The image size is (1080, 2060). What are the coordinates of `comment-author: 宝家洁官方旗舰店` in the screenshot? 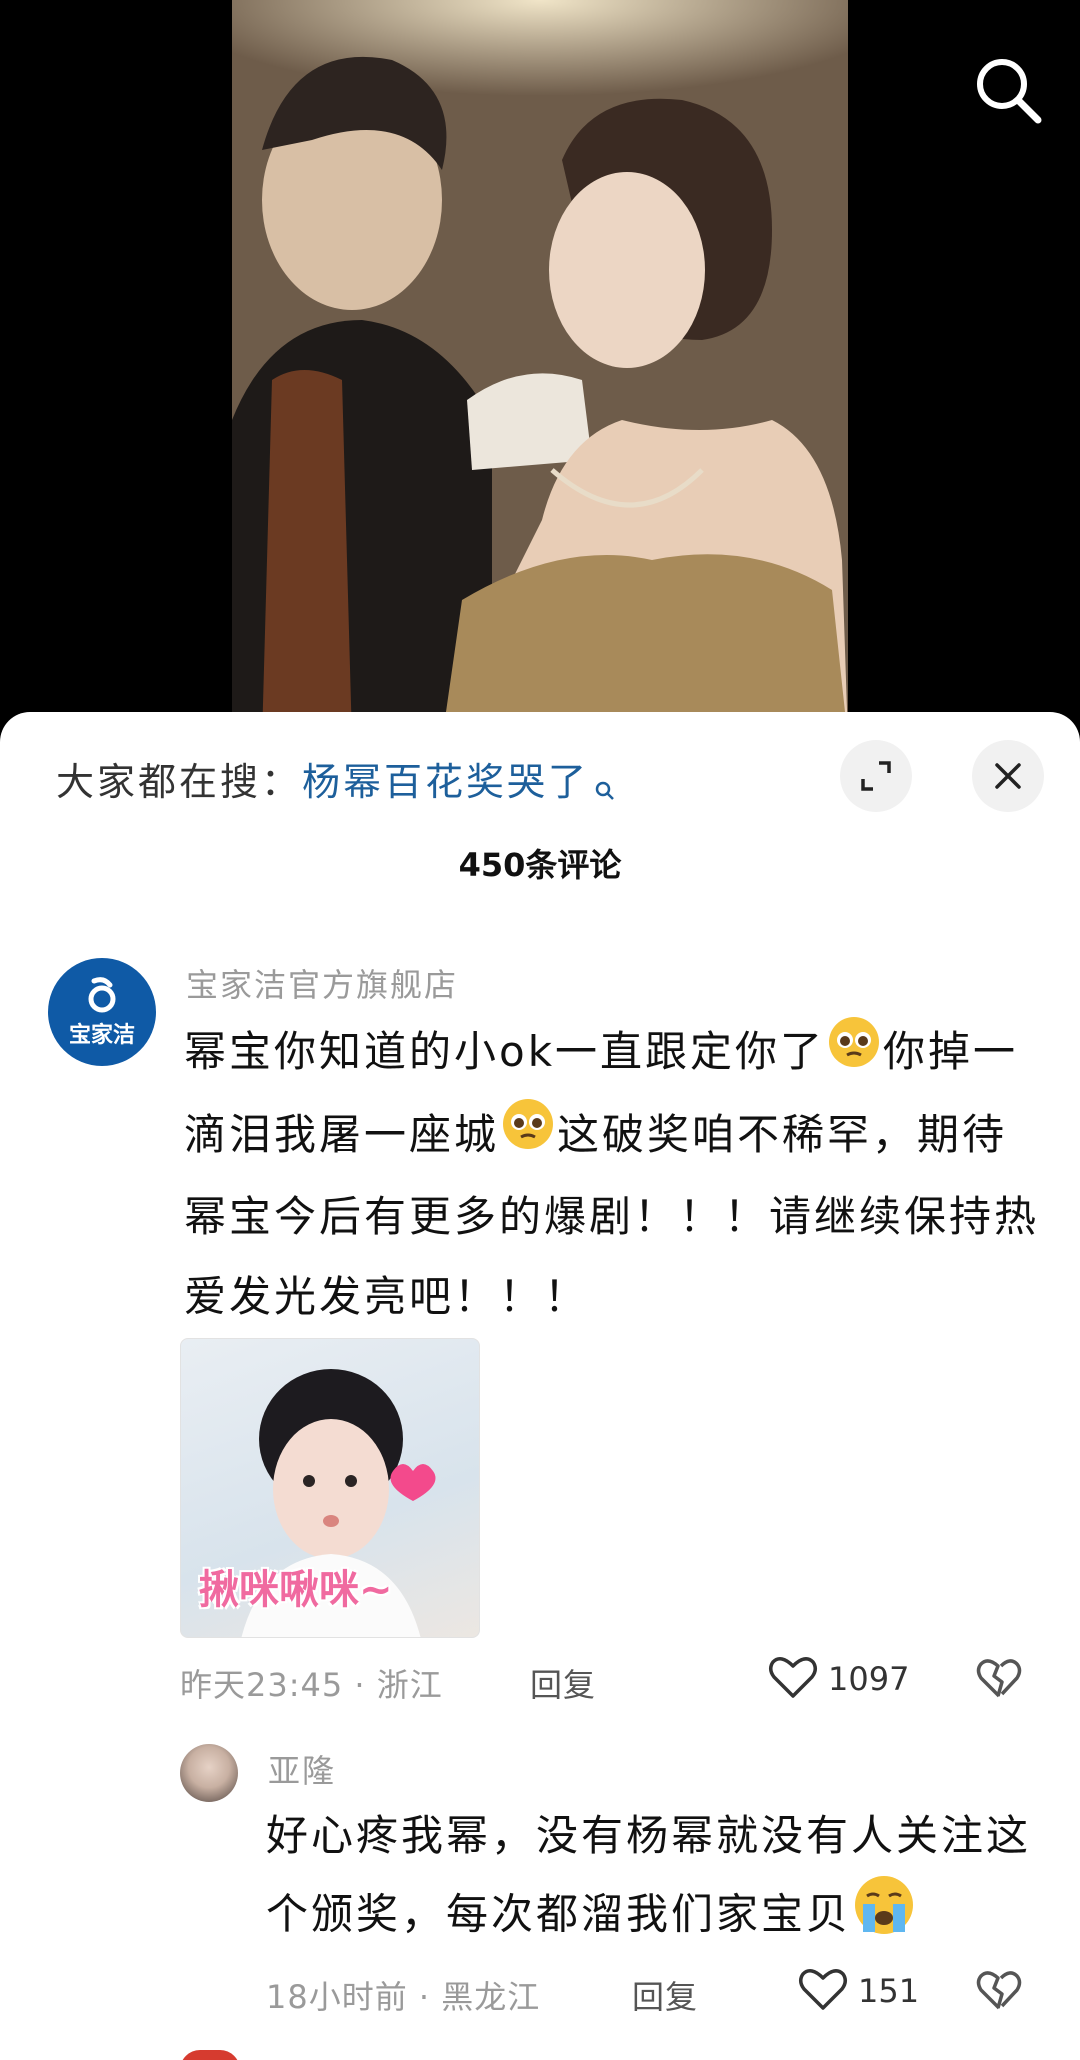 It's located at (322, 983).